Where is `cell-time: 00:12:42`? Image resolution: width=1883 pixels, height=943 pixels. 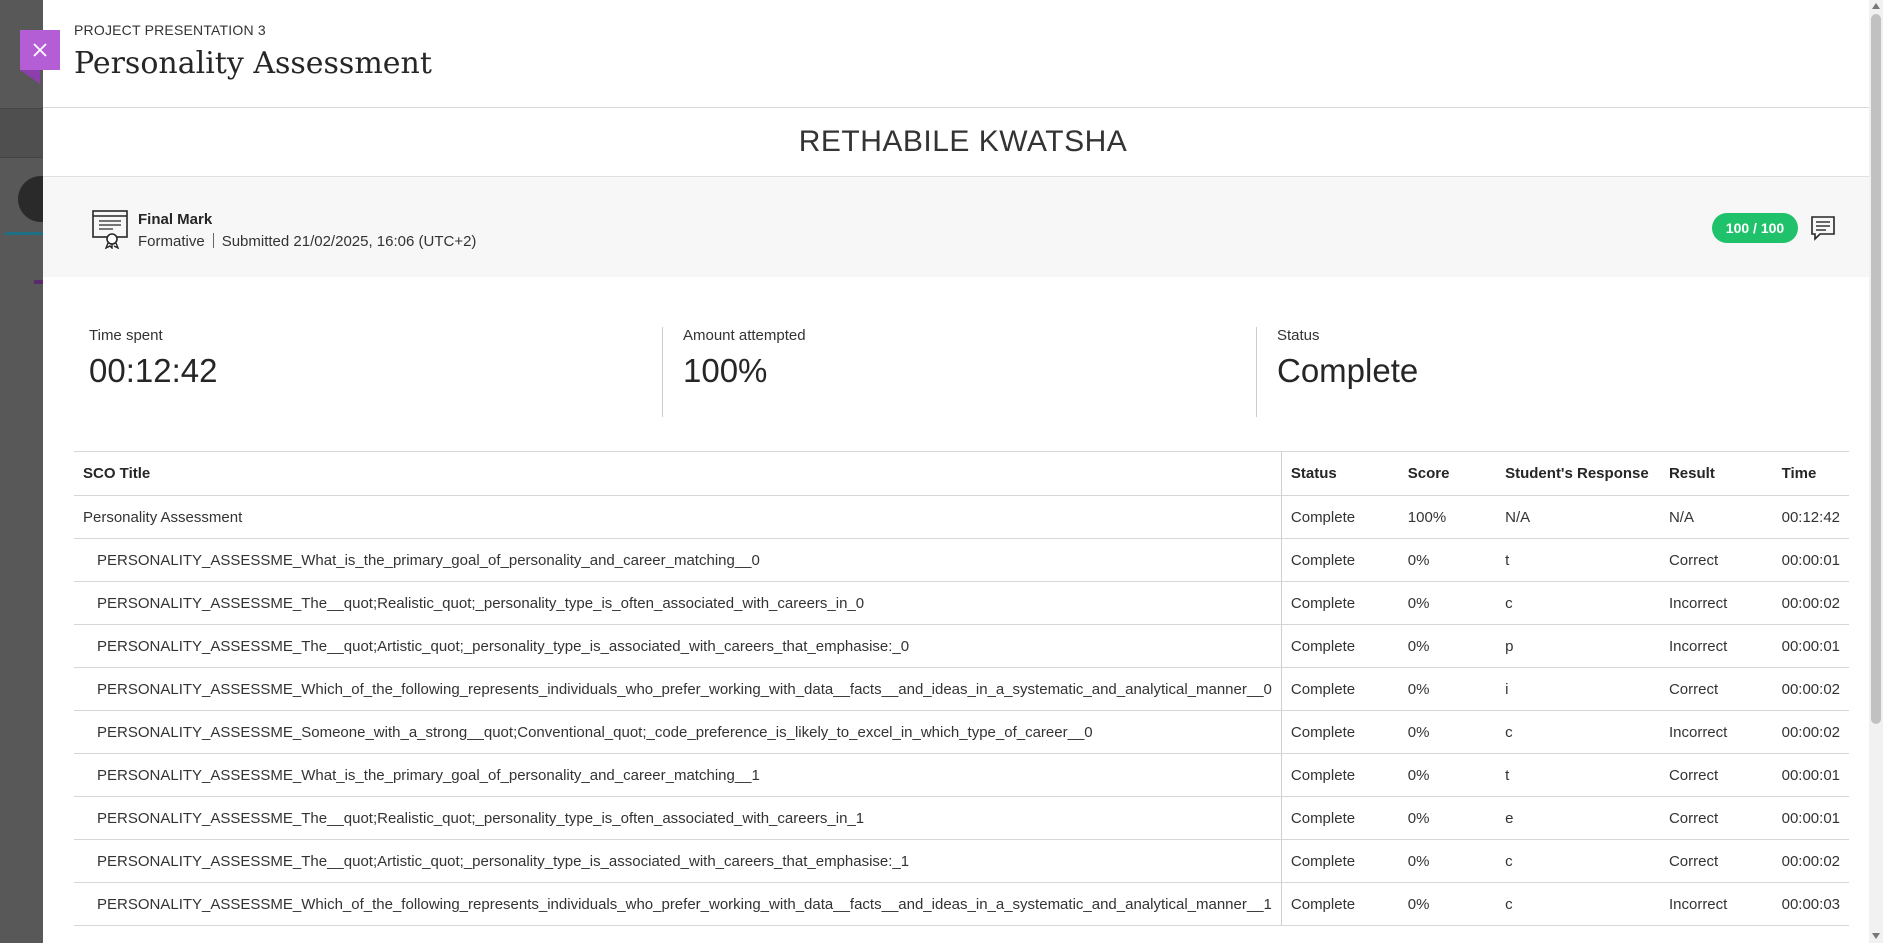
cell-time: 00:12:42 is located at coordinates (1810, 517).